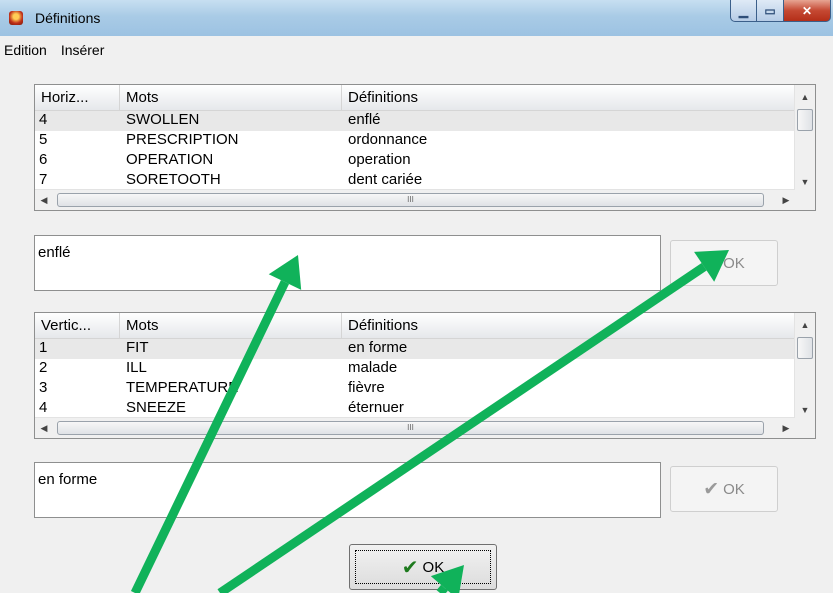 The image size is (833, 593). Describe the element at coordinates (415, 349) in the screenshot. I see `list-row: 1 FIT en forme` at that location.